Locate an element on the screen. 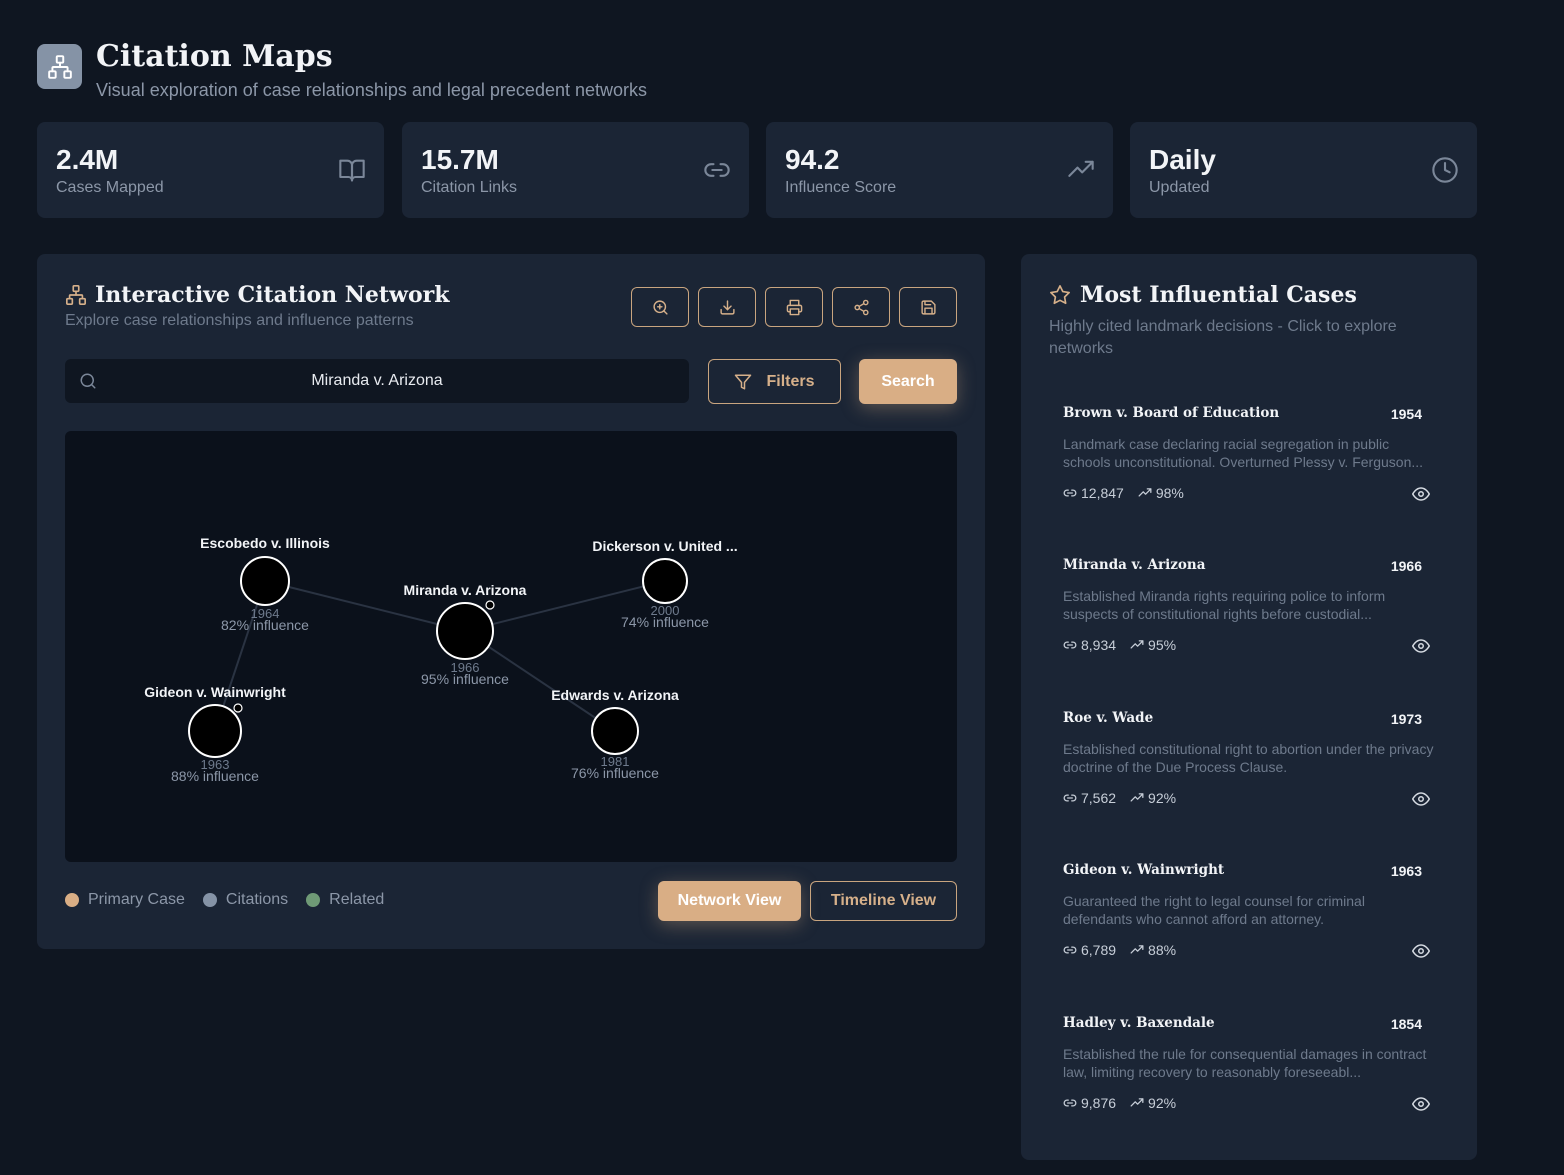 The height and width of the screenshot is (1175, 1564). download-button is located at coordinates (727, 307).